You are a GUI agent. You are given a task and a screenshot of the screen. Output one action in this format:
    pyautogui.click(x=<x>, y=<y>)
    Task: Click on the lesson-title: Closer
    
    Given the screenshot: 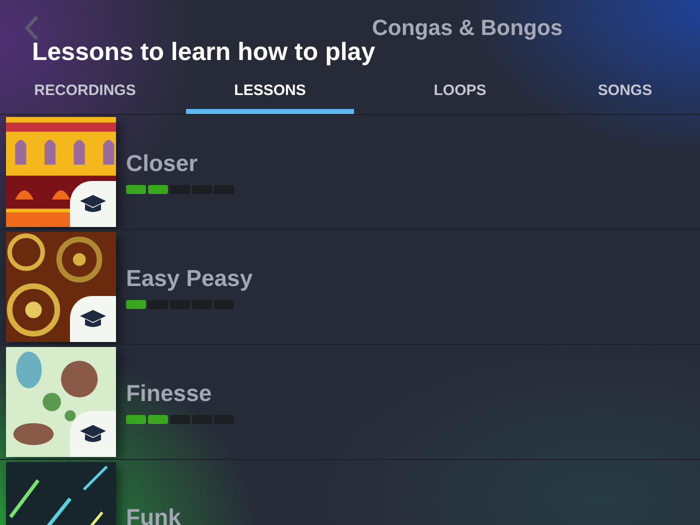 What is the action you would take?
    pyautogui.click(x=180, y=163)
    